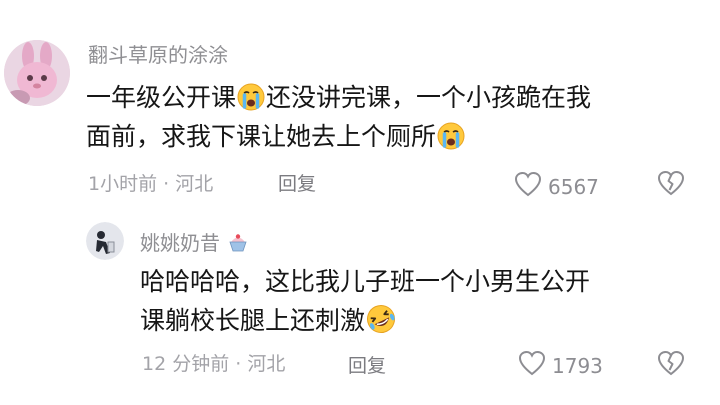 This screenshot has height=405, width=720. I want to click on like-button: 1793, so click(560, 365).